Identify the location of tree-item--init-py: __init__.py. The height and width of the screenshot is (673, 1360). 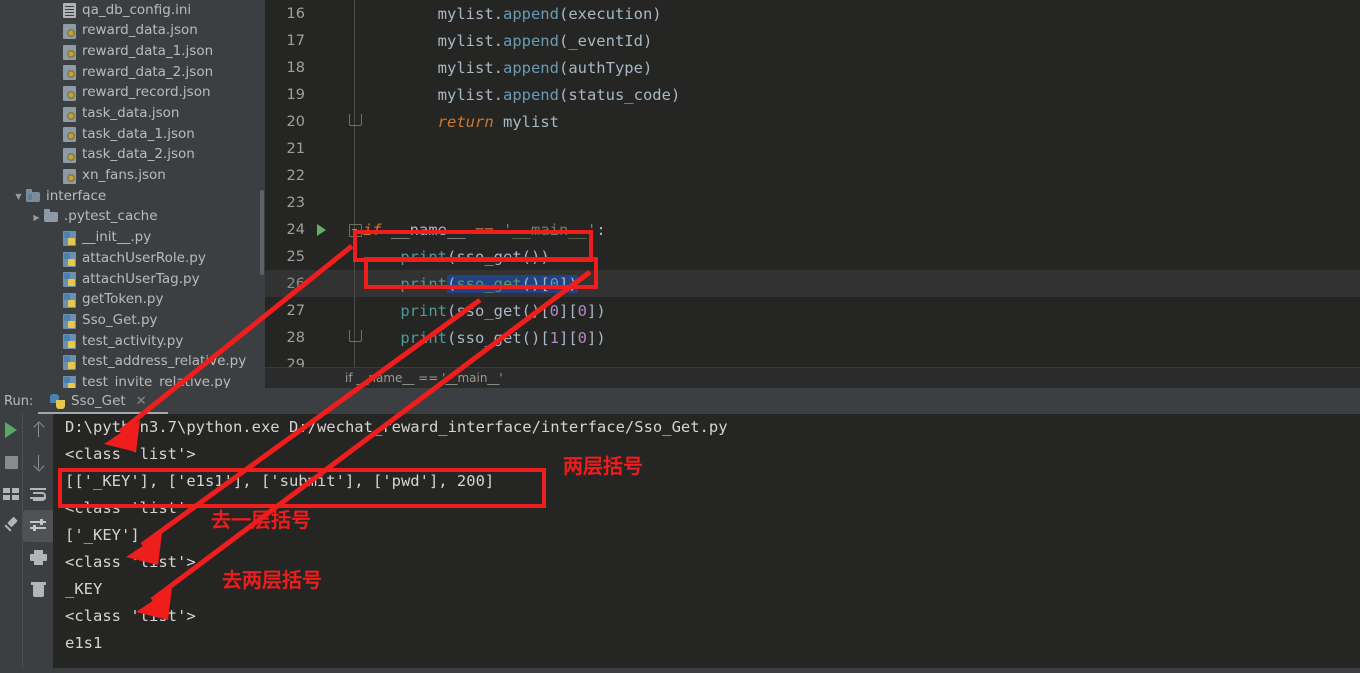
(132, 238).